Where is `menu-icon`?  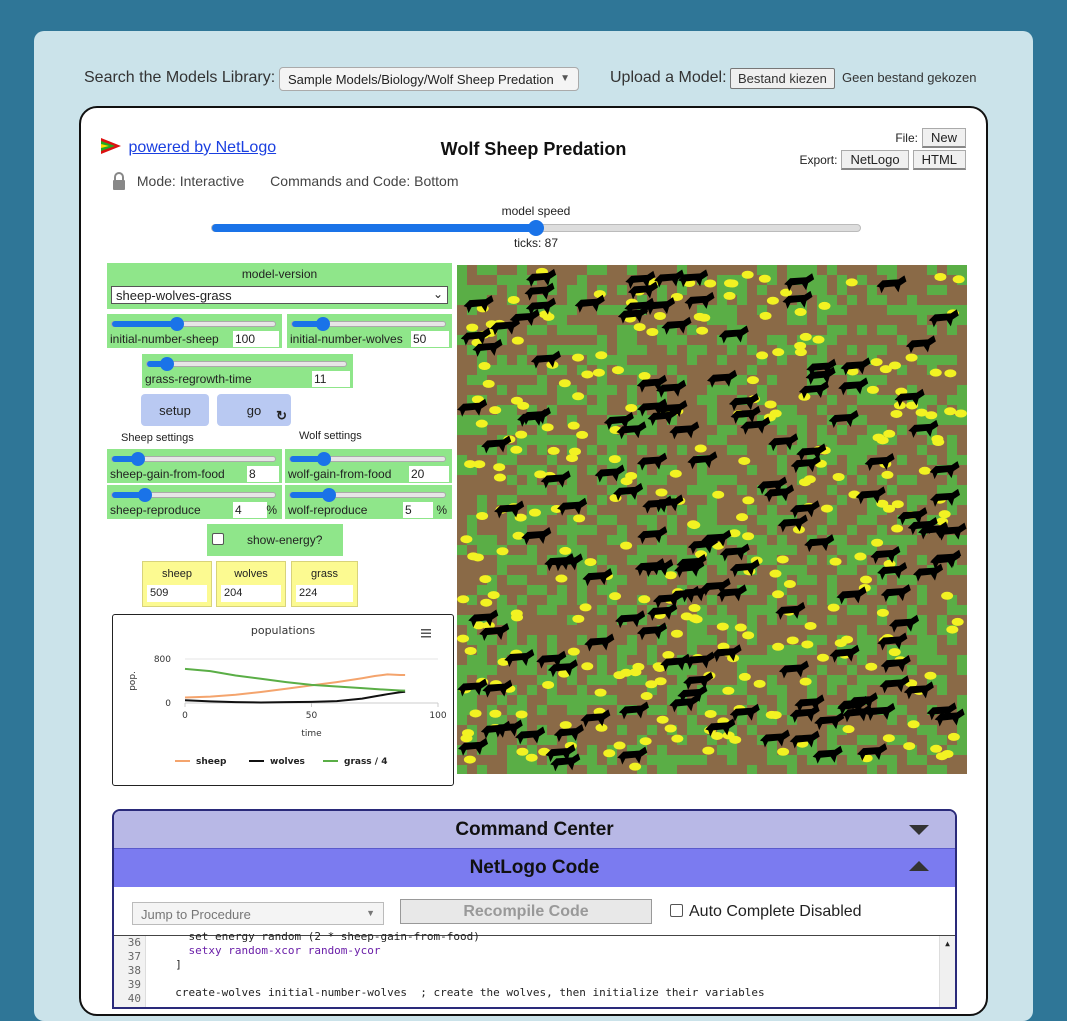 menu-icon is located at coordinates (426, 633).